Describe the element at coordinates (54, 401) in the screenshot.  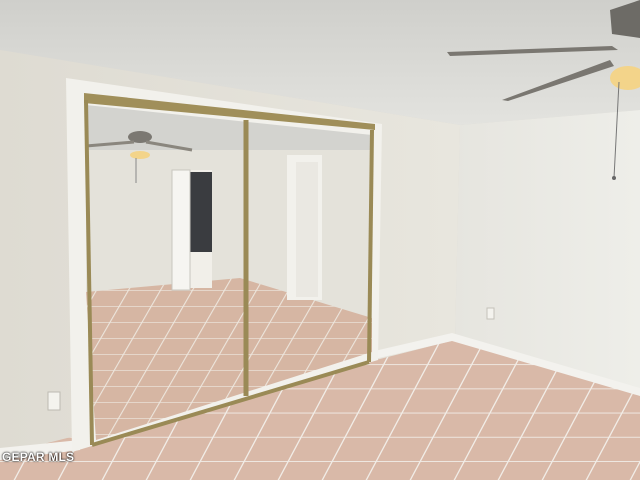
I see `outlet-icon` at that location.